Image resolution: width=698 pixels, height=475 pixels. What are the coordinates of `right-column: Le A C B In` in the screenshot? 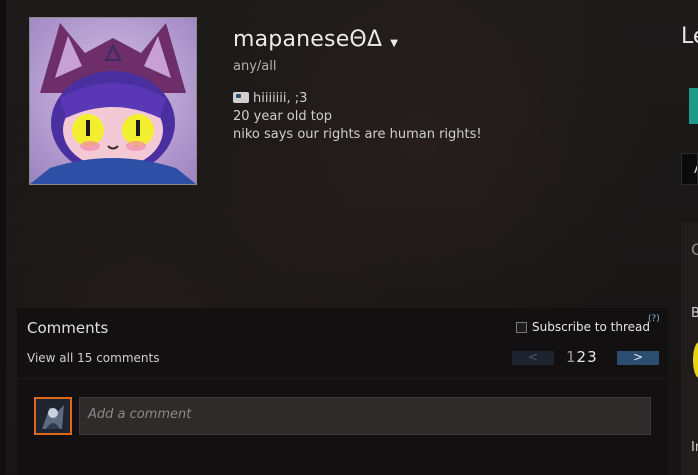 It's located at (689, 237).